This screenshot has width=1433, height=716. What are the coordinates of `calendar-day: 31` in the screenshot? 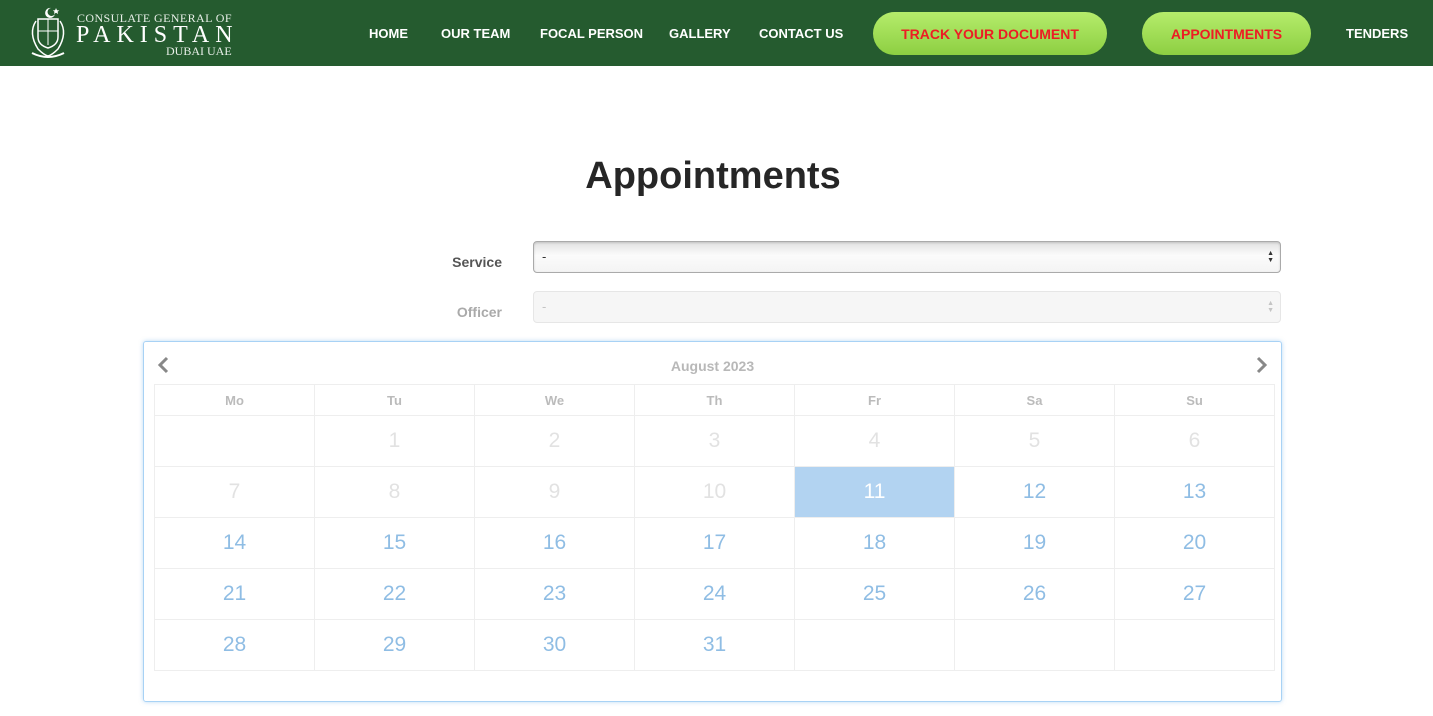 It's located at (714, 645).